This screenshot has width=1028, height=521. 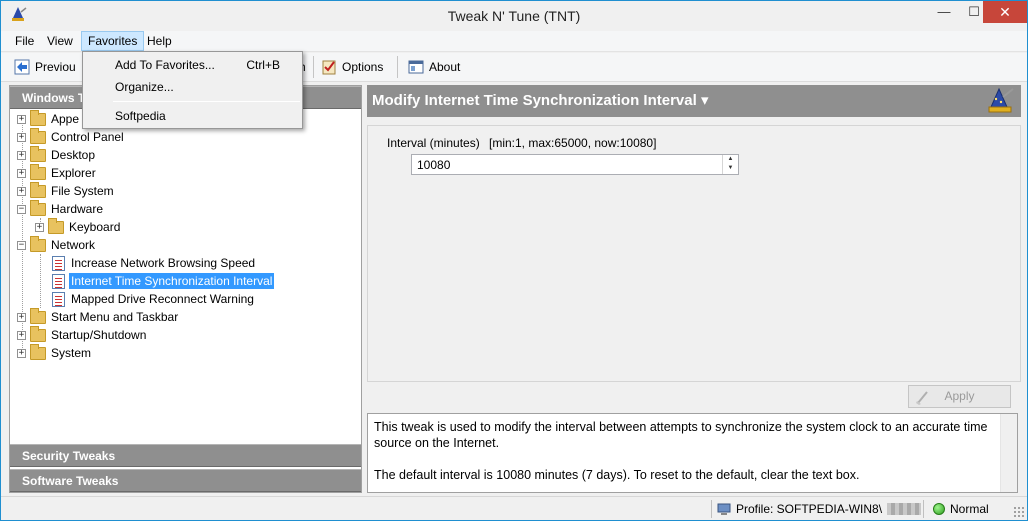 What do you see at coordinates (705, 100) in the screenshot?
I see `chevron-down-icon: ▾` at bounding box center [705, 100].